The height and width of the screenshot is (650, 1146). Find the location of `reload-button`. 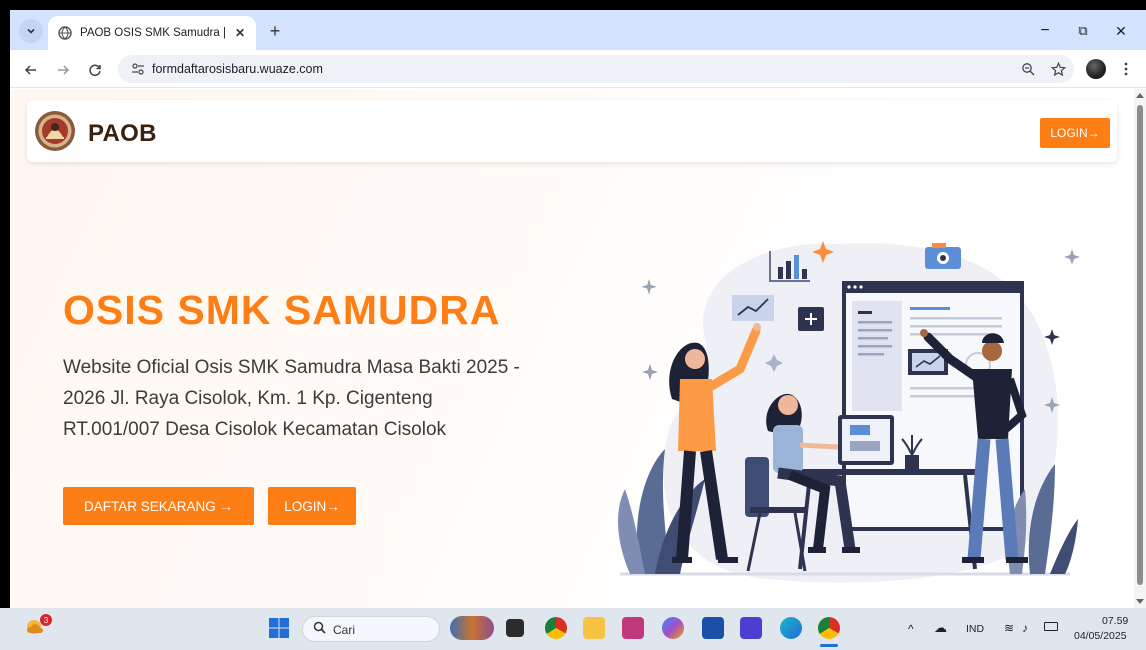

reload-button is located at coordinates (95, 70).